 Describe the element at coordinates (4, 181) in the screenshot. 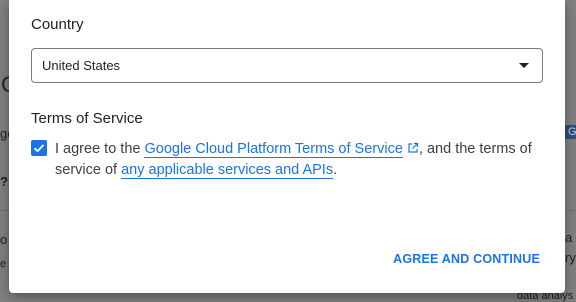

I see `bg-fragment: ?` at that location.